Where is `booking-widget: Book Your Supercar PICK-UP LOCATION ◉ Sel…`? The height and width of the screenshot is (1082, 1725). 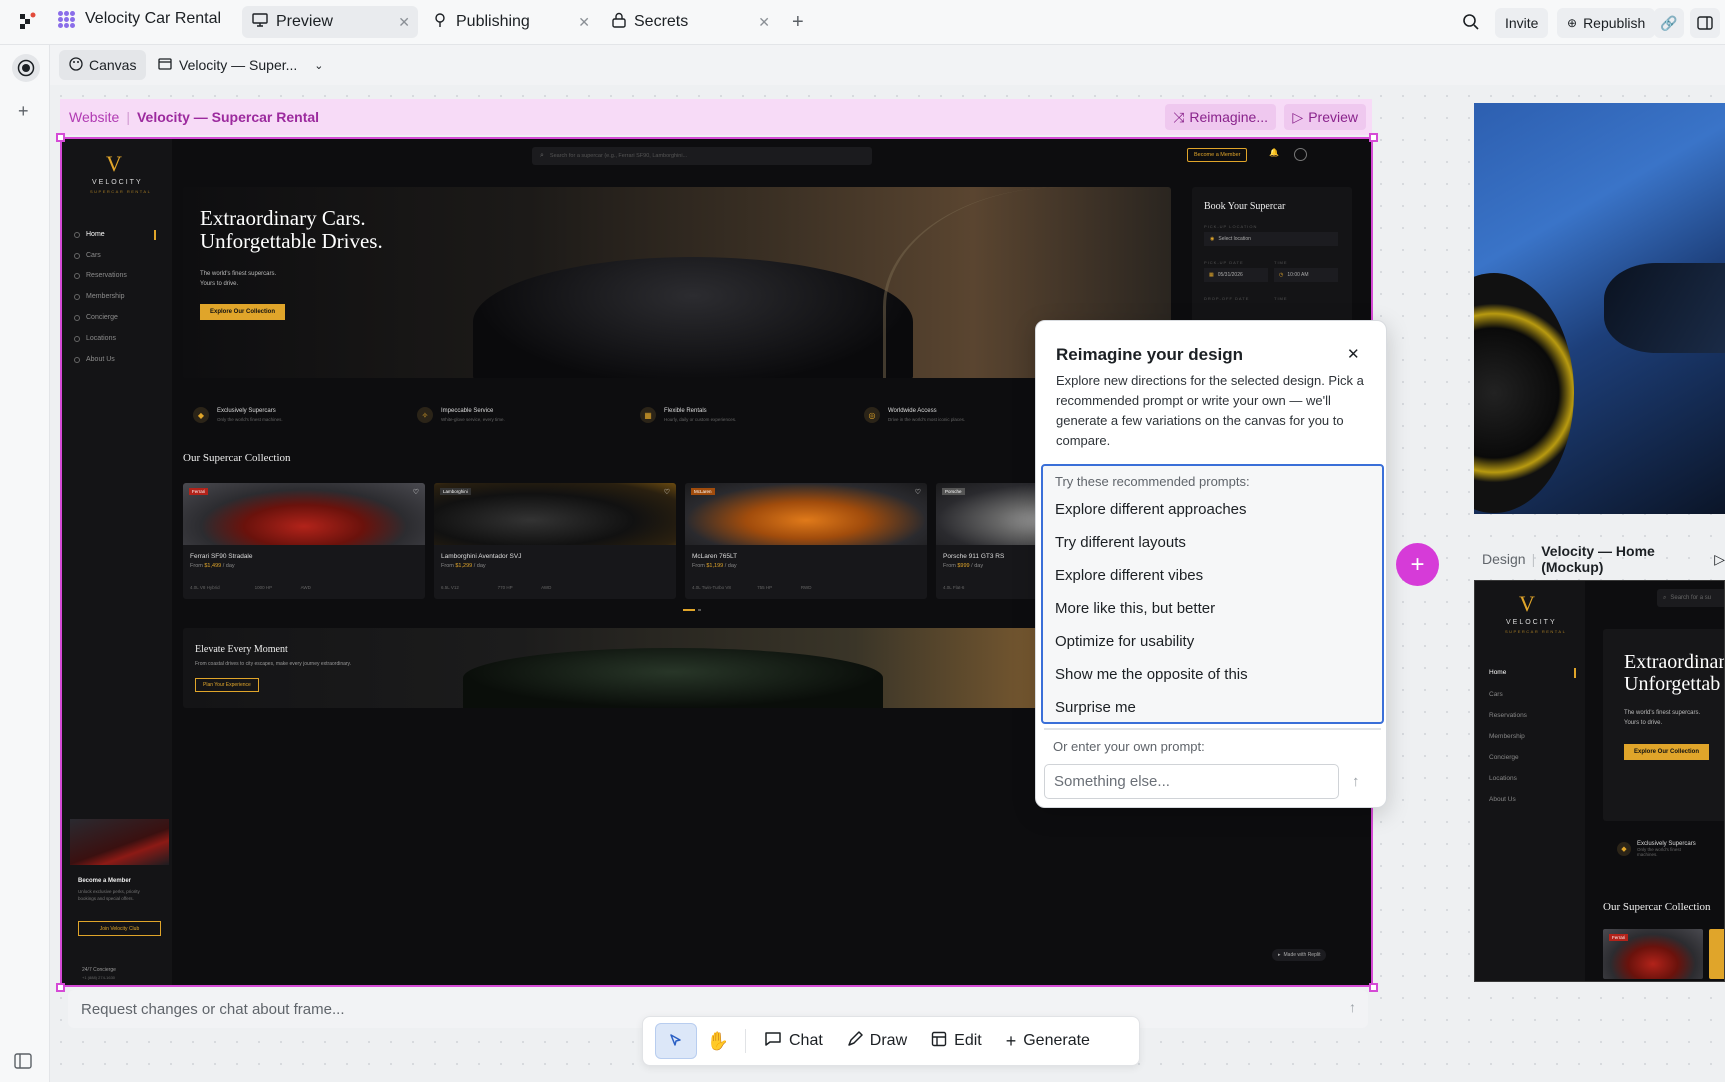
booking-widget: Book Your Supercar PICK-UP LOCATION ◉ Sel… is located at coordinates (1272, 257).